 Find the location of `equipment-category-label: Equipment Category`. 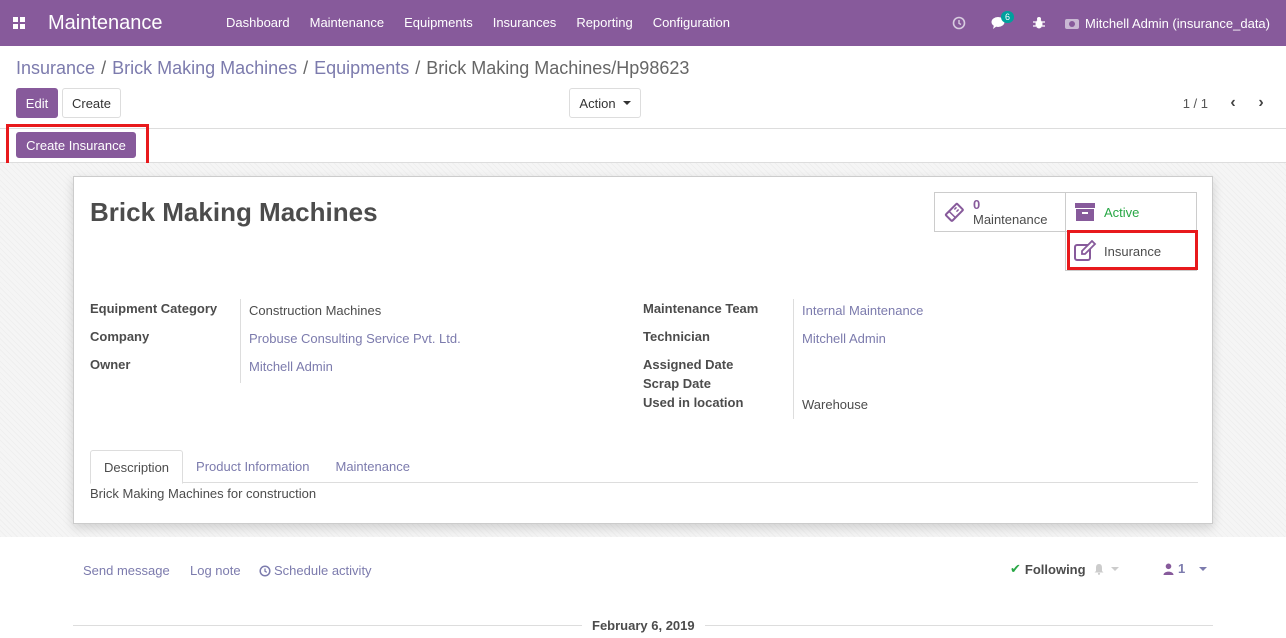

equipment-category-label: Equipment Category is located at coordinates (154, 308).